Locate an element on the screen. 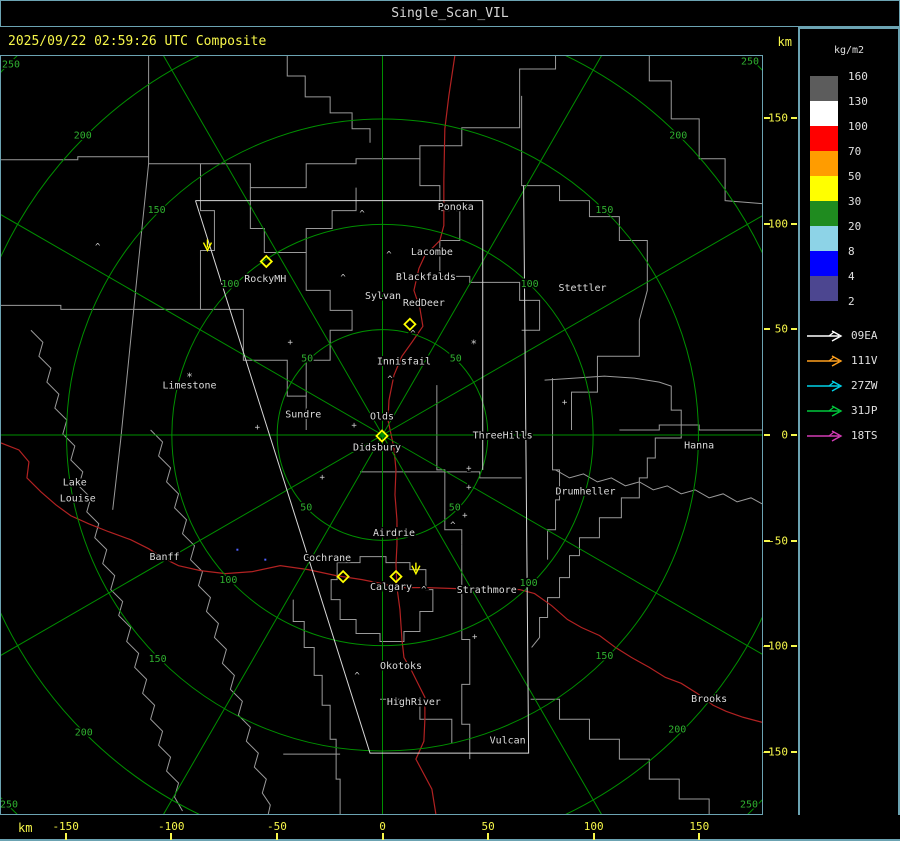 Image resolution: width=900 pixels, height=841 pixels. legend-unit-label: kg/m2 is located at coordinates (849, 50).